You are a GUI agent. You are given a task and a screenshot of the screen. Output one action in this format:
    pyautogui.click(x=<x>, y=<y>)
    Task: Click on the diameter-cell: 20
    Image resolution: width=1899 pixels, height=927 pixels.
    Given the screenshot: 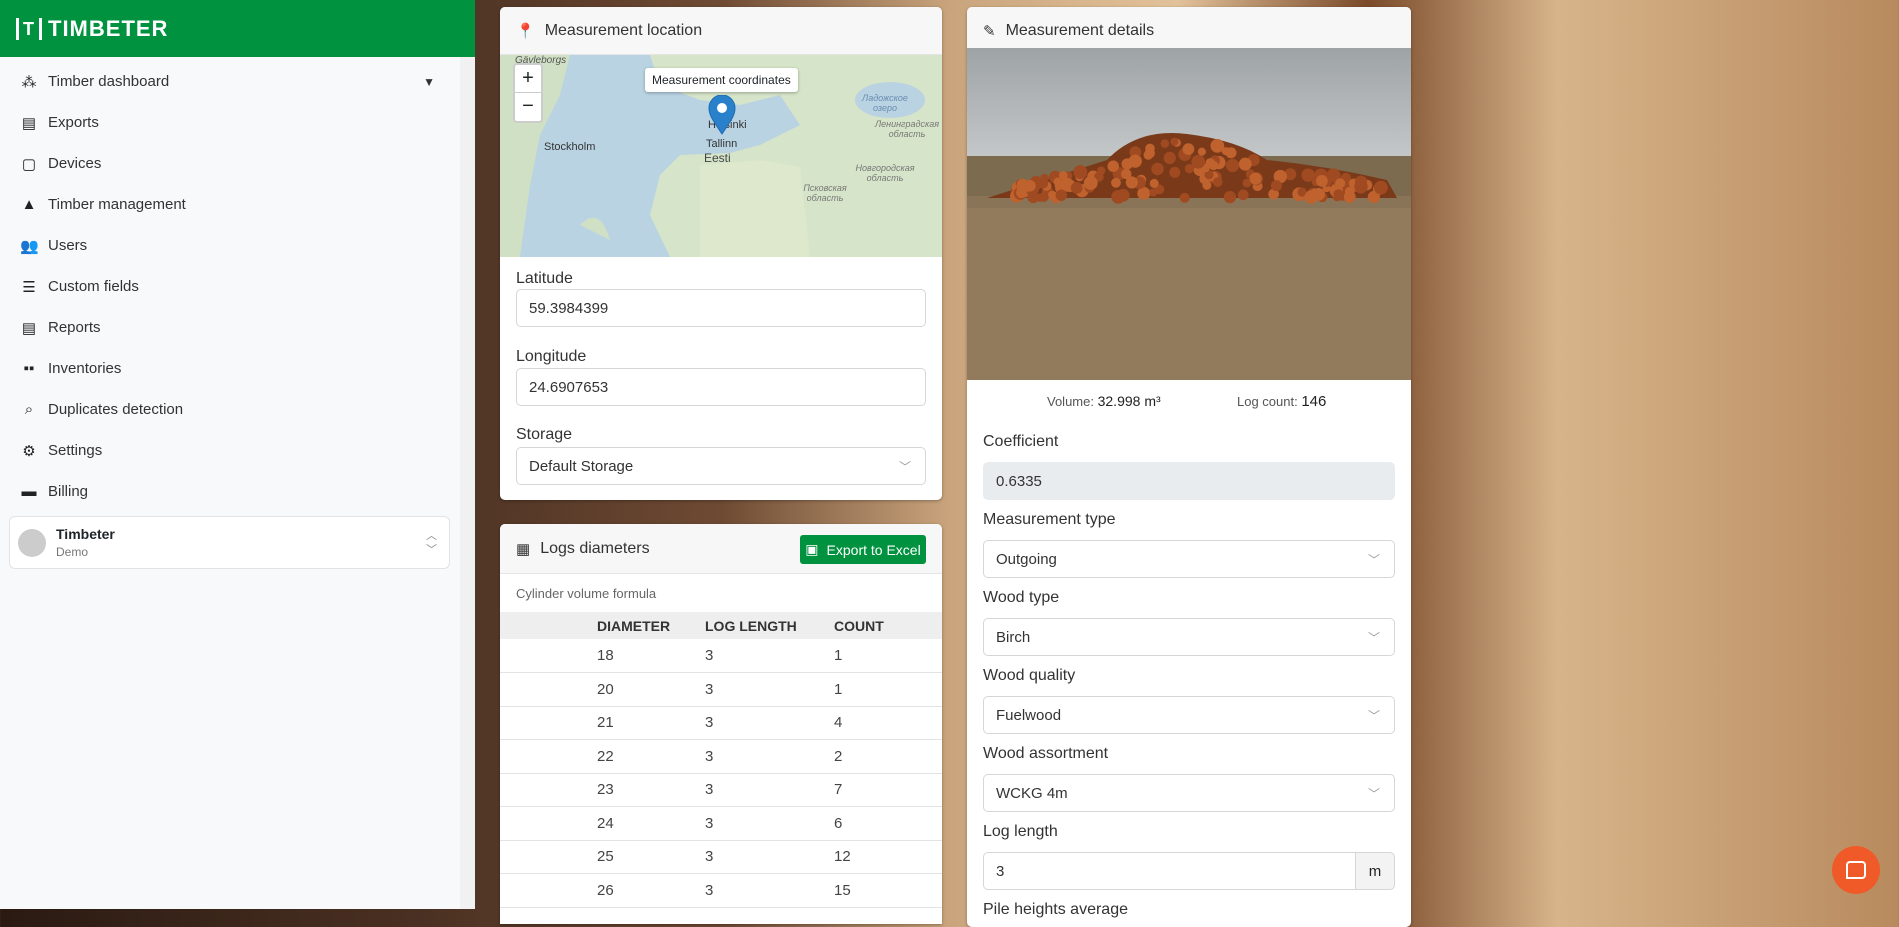 What is the action you would take?
    pyautogui.click(x=602, y=690)
    